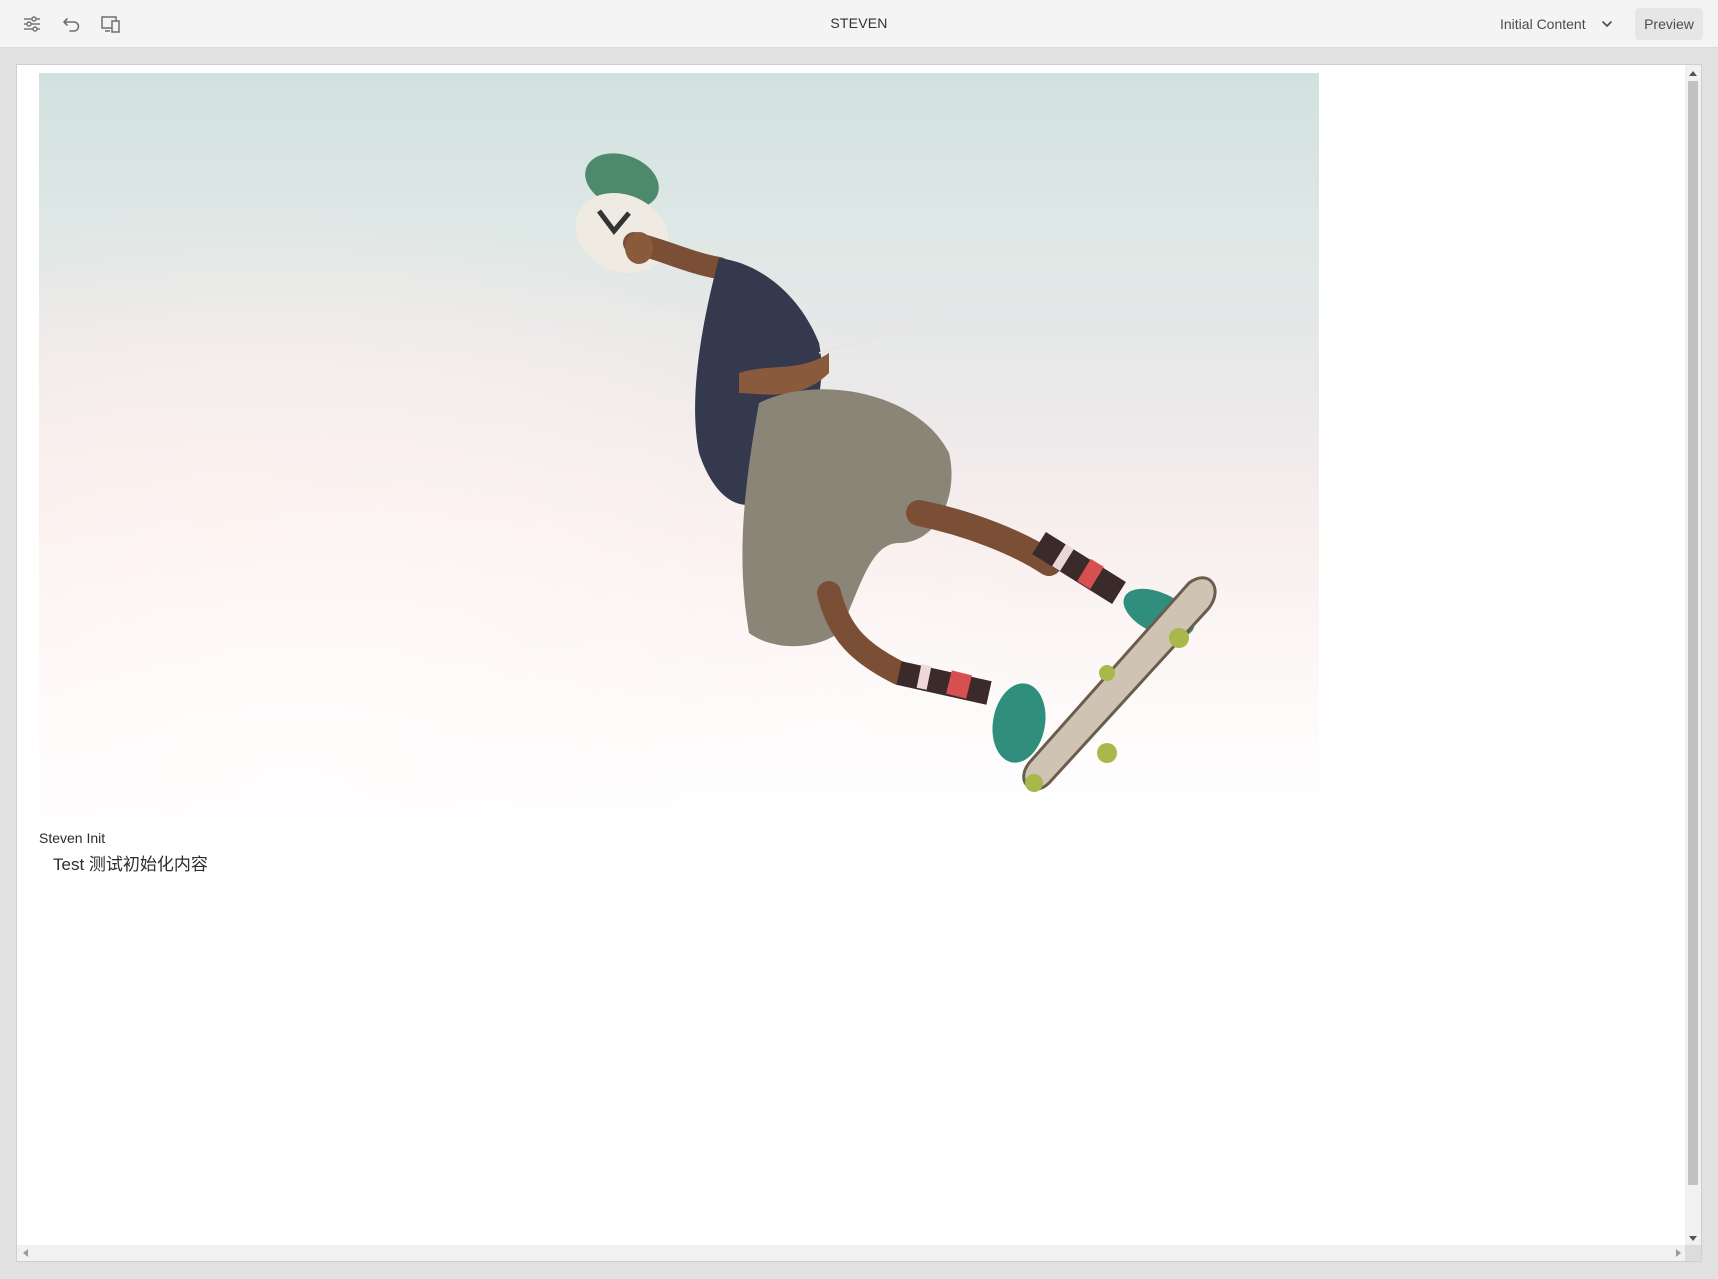 The height and width of the screenshot is (1279, 1718). What do you see at coordinates (1693, 633) in the screenshot?
I see `vertical-scroll-thumb` at bounding box center [1693, 633].